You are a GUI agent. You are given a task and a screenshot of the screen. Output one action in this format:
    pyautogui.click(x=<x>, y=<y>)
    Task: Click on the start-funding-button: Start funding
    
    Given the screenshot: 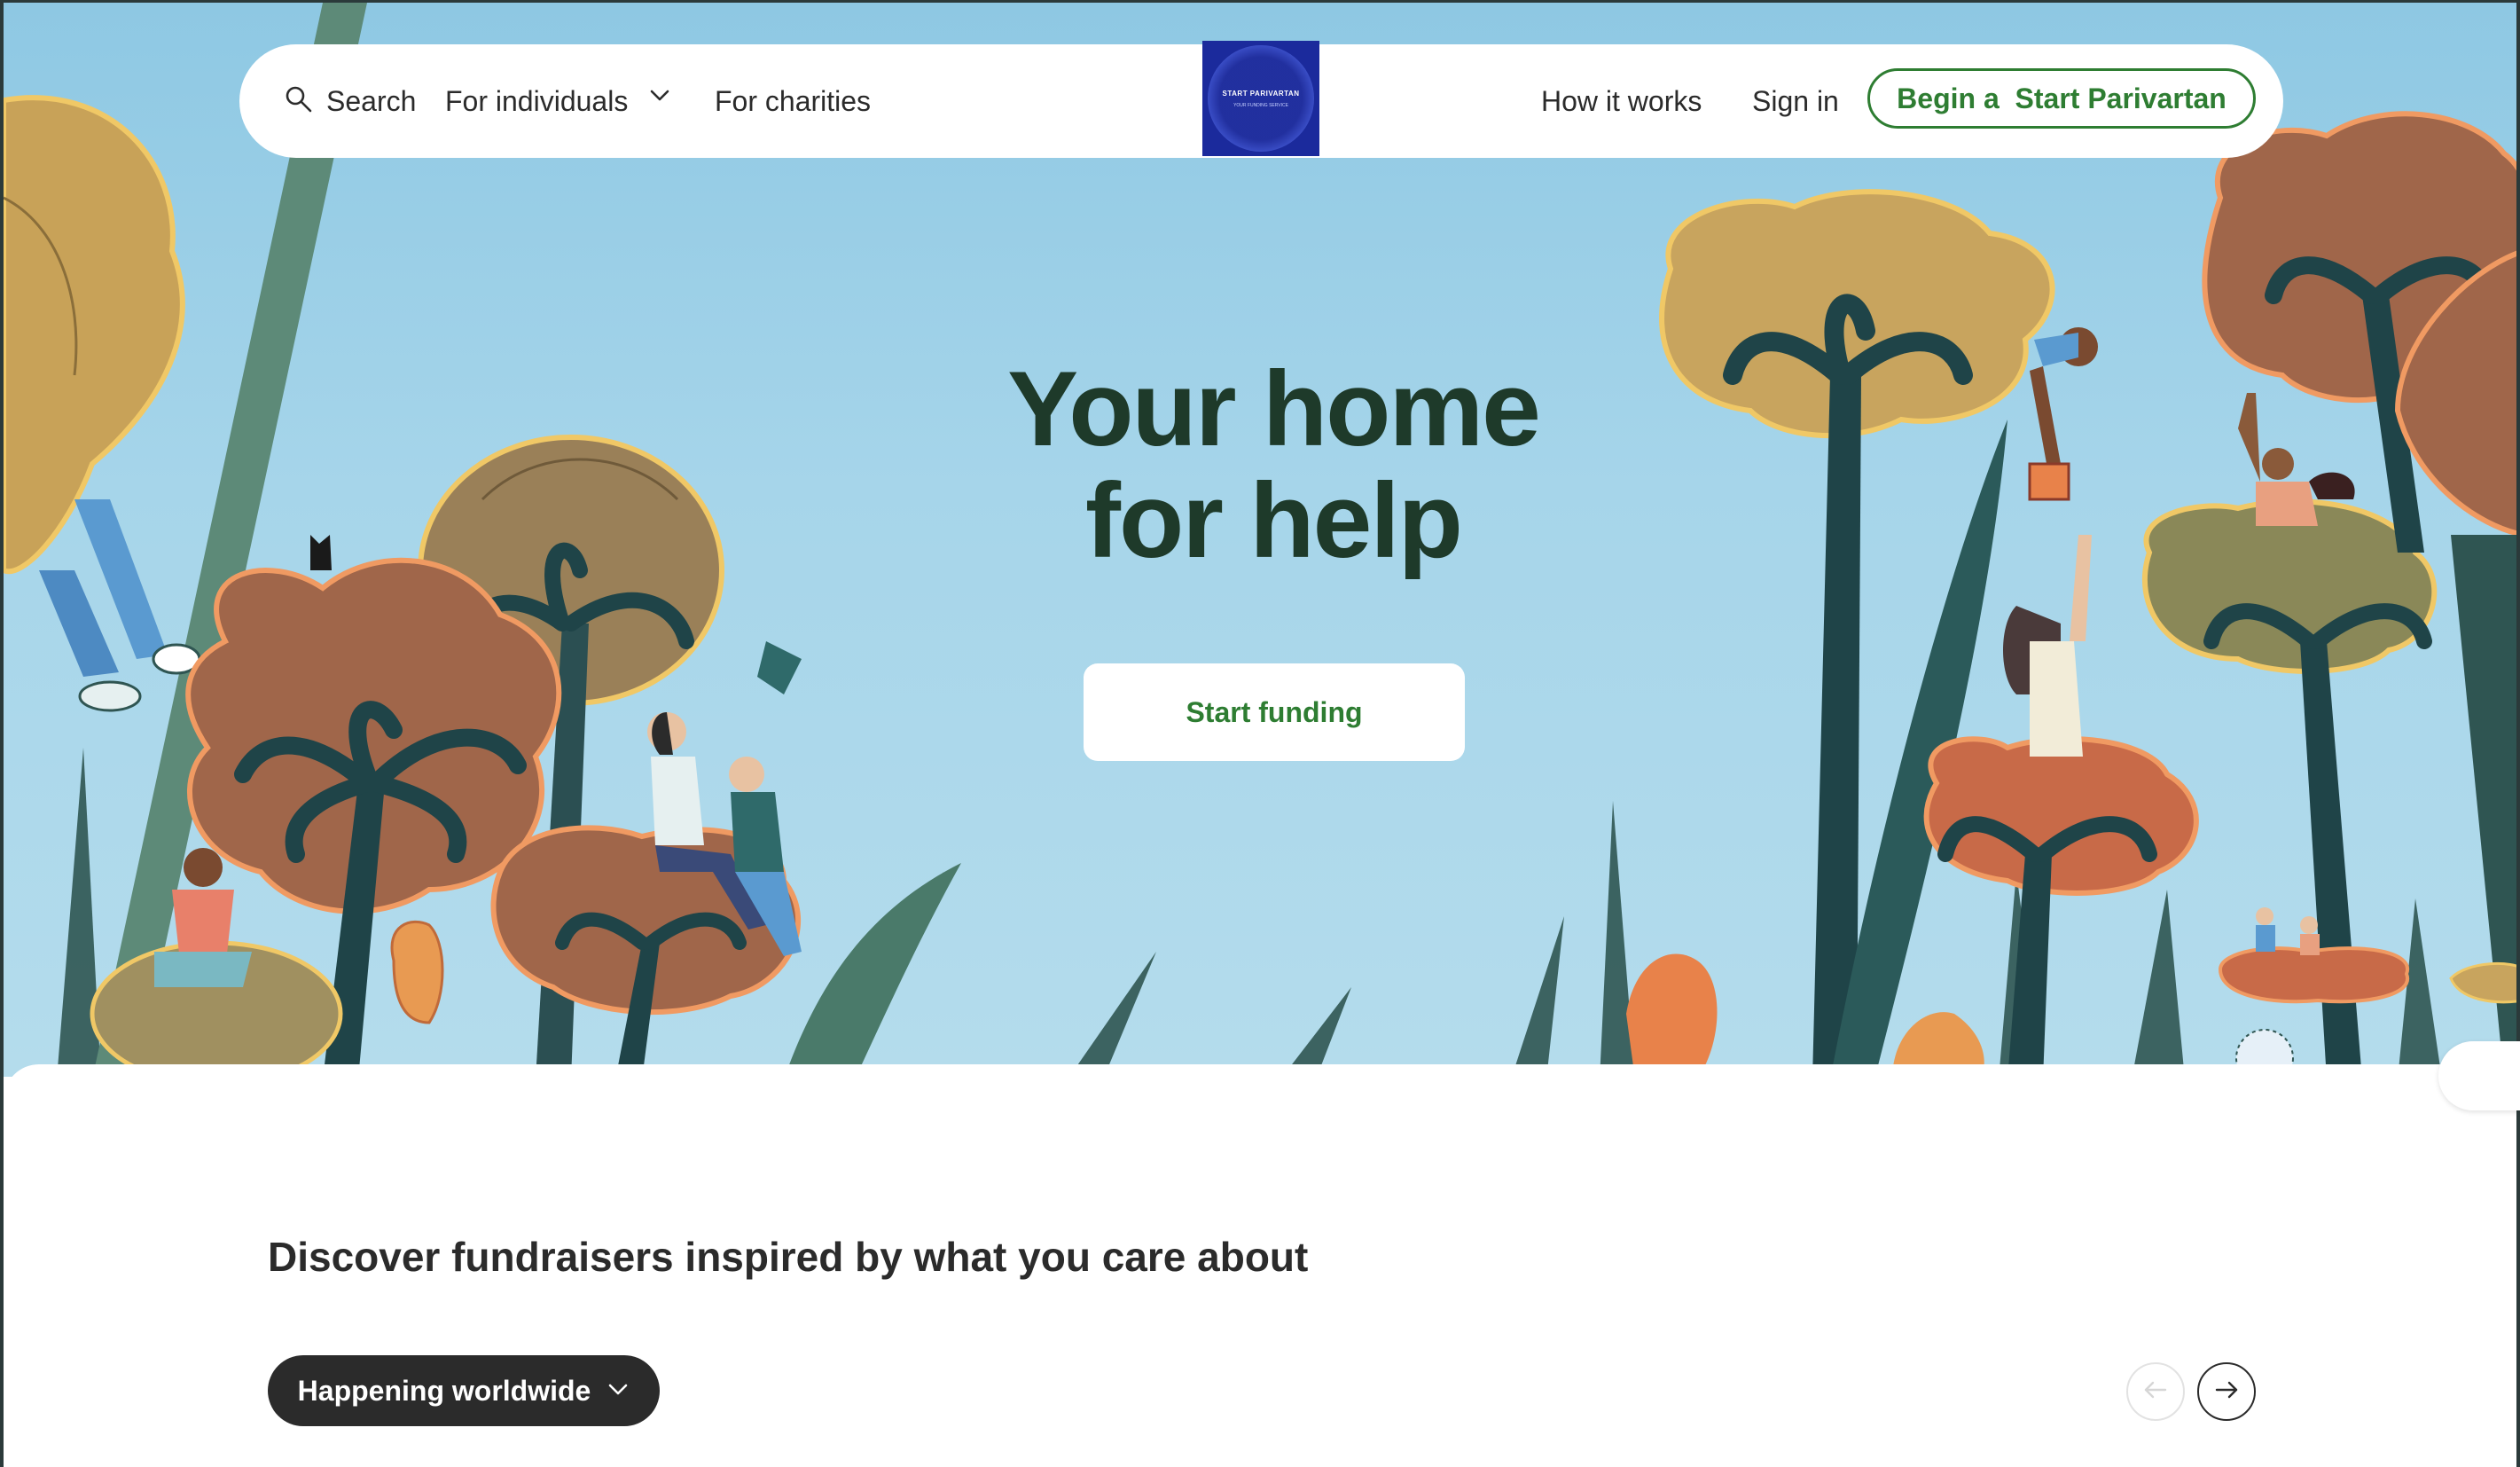 What is the action you would take?
    pyautogui.click(x=1275, y=712)
    